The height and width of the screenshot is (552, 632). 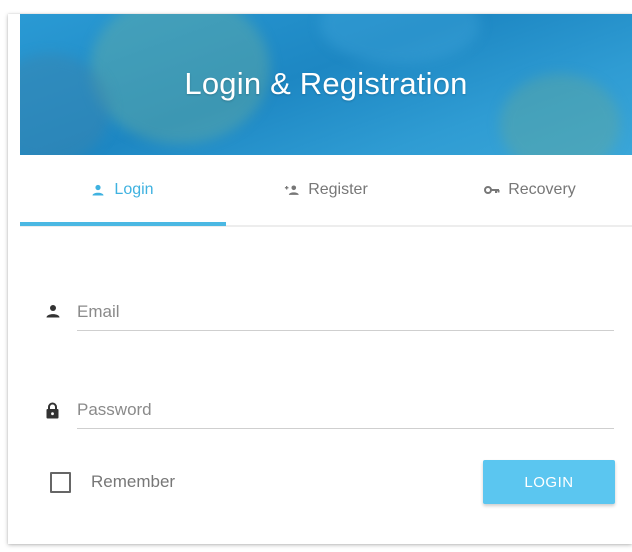 I want to click on active-tab-indicator, so click(x=123, y=224).